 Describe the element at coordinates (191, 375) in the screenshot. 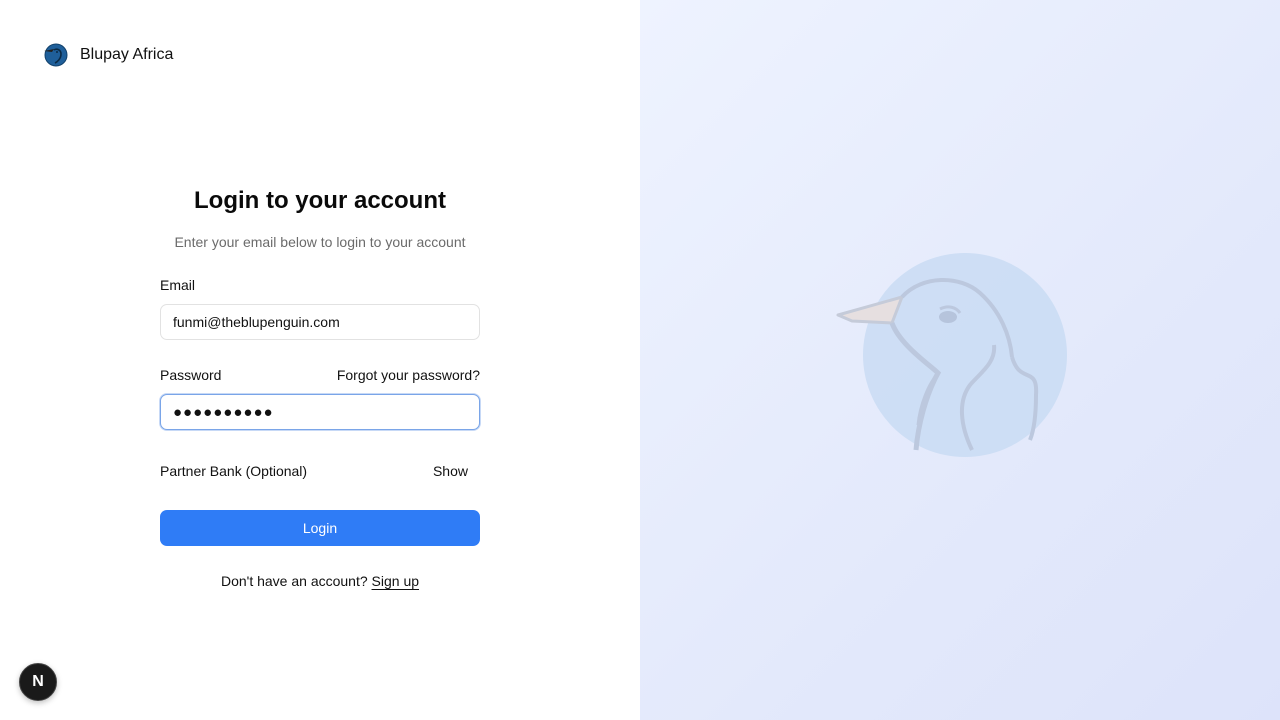

I see `password-label: Password` at that location.